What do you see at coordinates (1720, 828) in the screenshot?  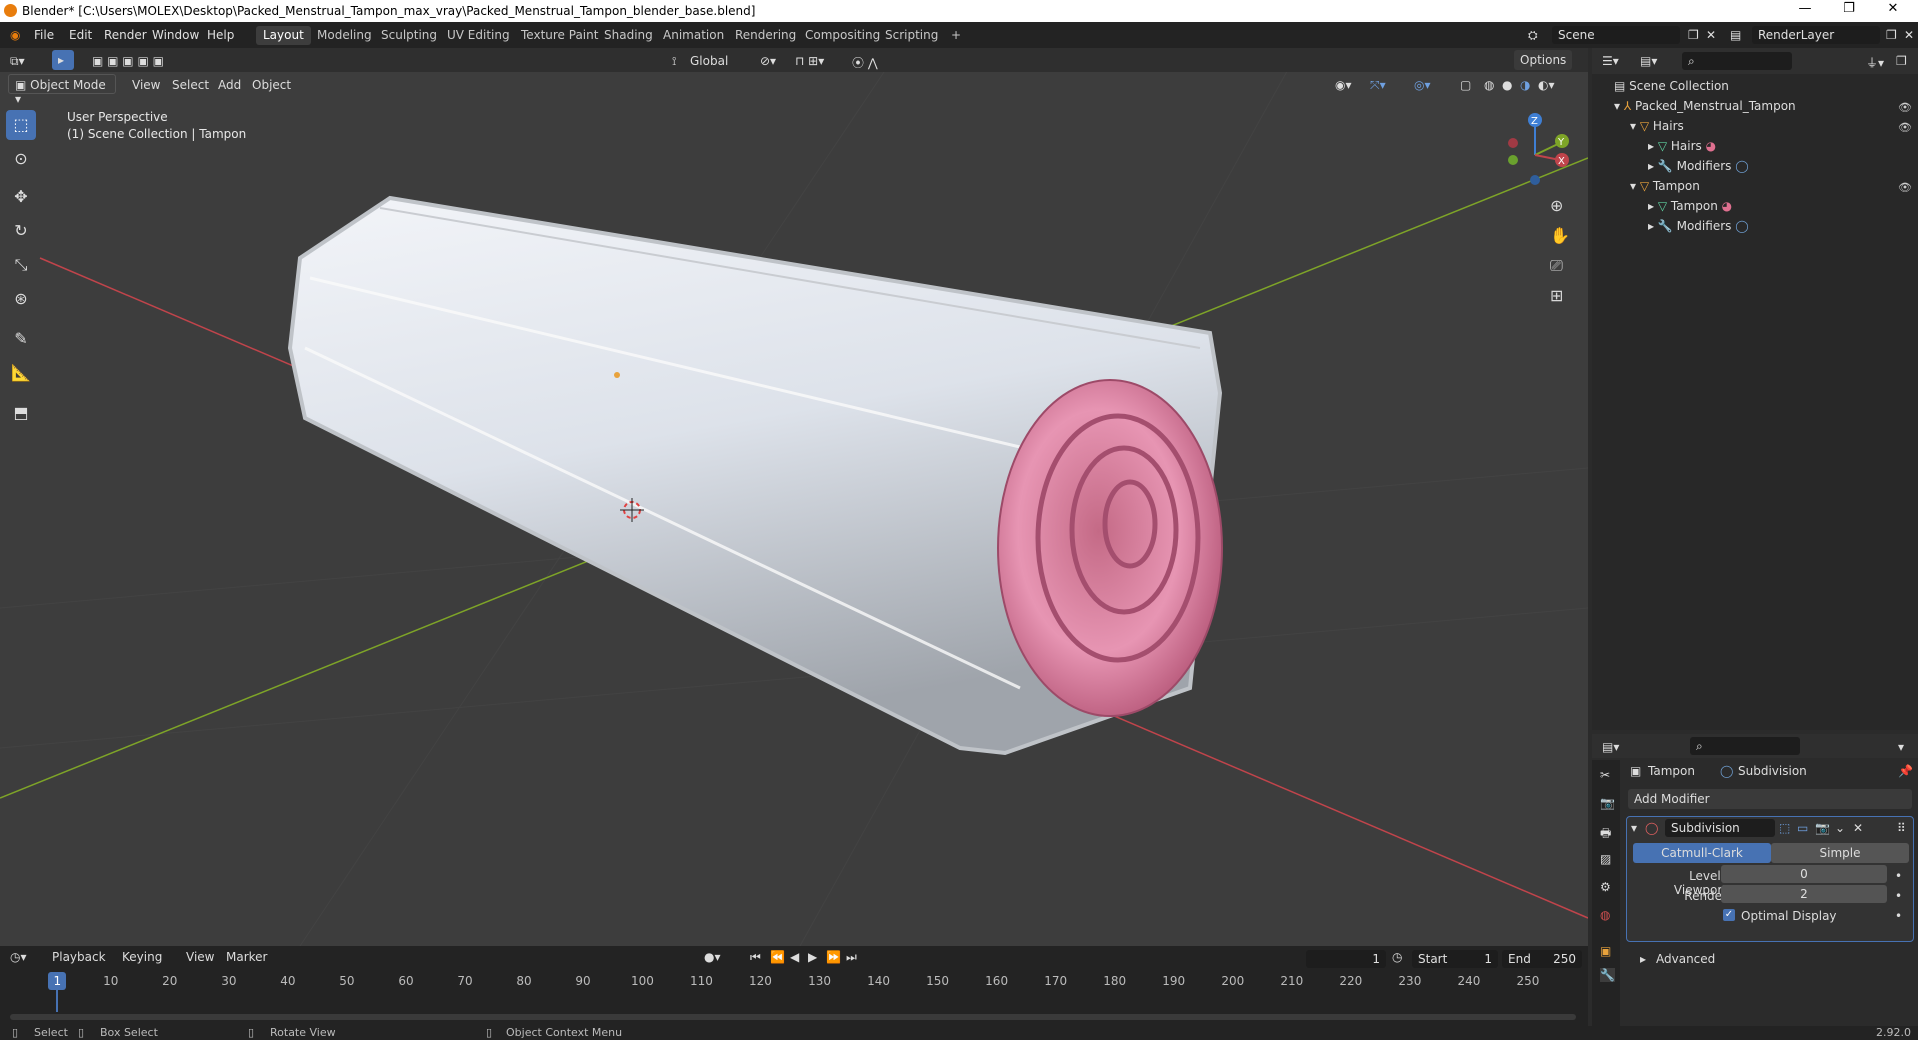 I see `modifier-name-input: Subdivision` at bounding box center [1720, 828].